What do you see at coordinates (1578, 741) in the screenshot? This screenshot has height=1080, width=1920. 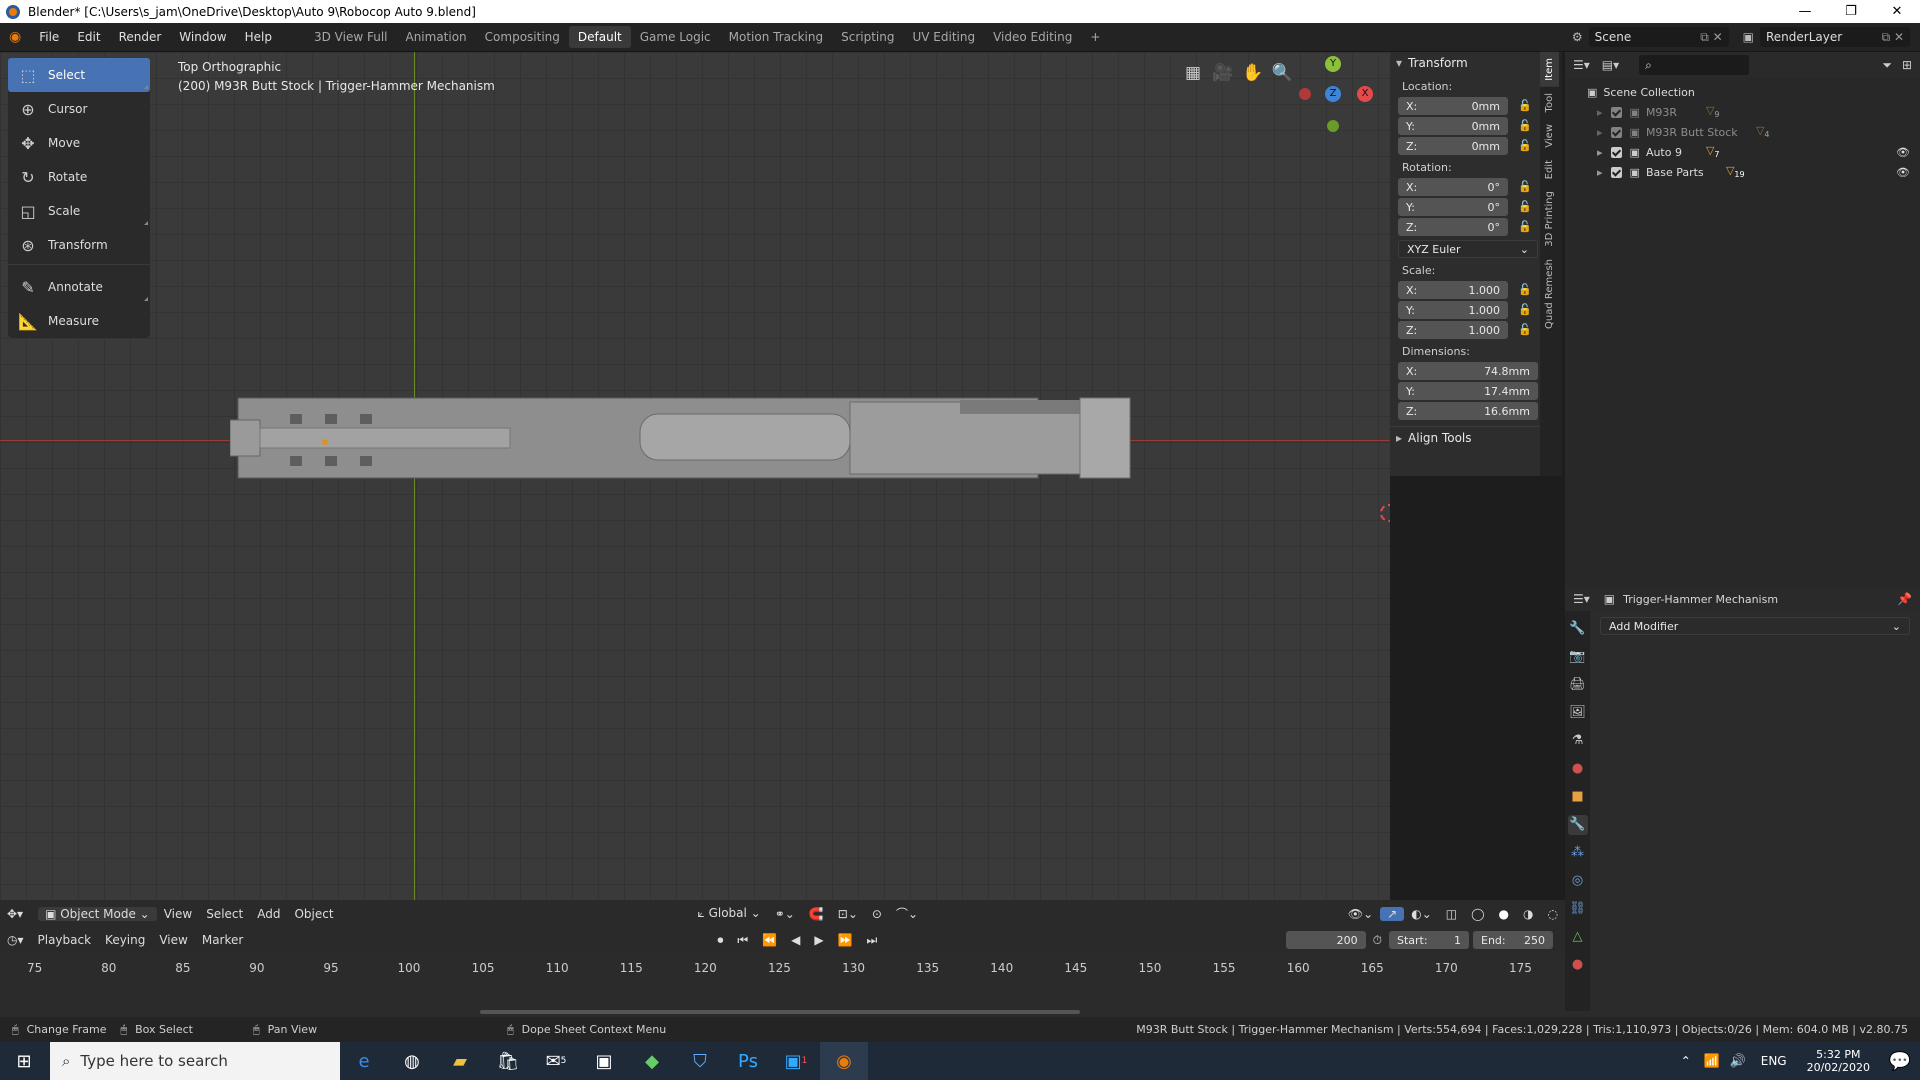 I see `scene-props-icon: ⚗` at bounding box center [1578, 741].